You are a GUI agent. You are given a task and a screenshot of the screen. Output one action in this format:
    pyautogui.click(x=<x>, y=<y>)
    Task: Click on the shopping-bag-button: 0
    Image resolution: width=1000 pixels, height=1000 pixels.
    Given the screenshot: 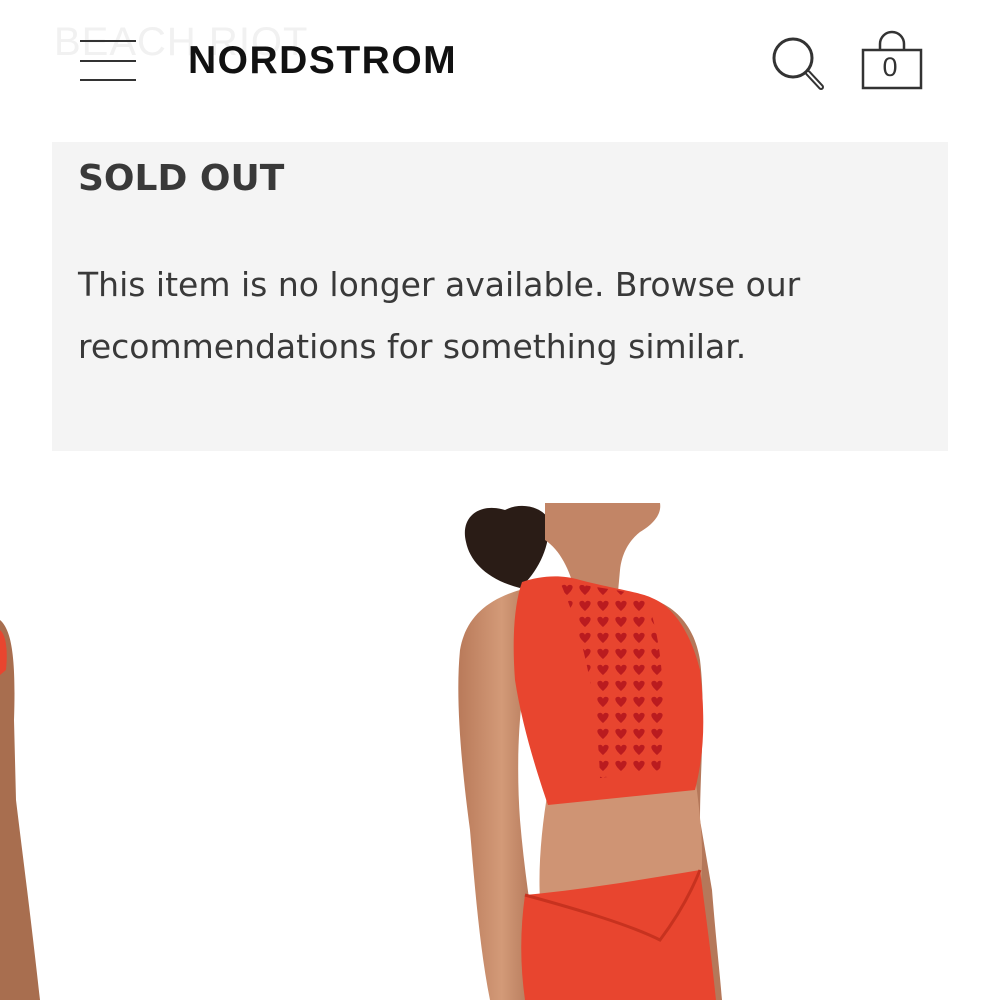 What is the action you would take?
    pyautogui.click(x=892, y=62)
    